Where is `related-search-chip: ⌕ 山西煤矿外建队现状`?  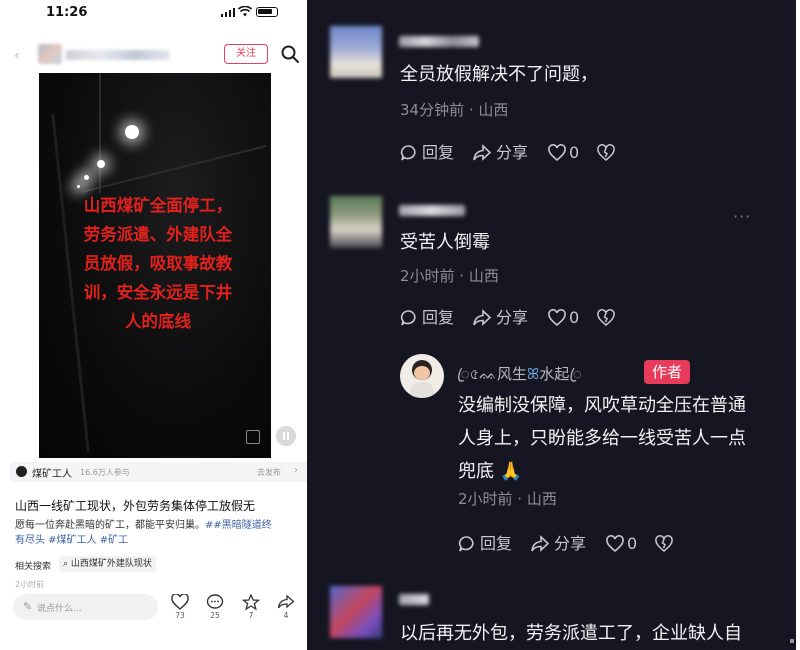
related-search-chip: ⌕ 山西煤矿外建队现状 is located at coordinates (107, 564).